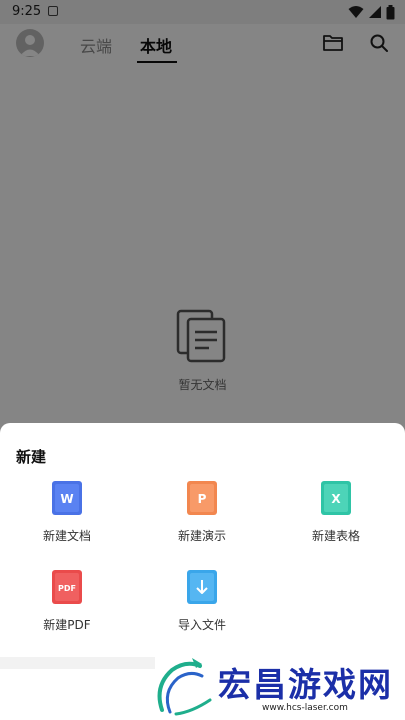 The image size is (405, 720). I want to click on pdf-doc-icon: PDF, so click(67, 587).